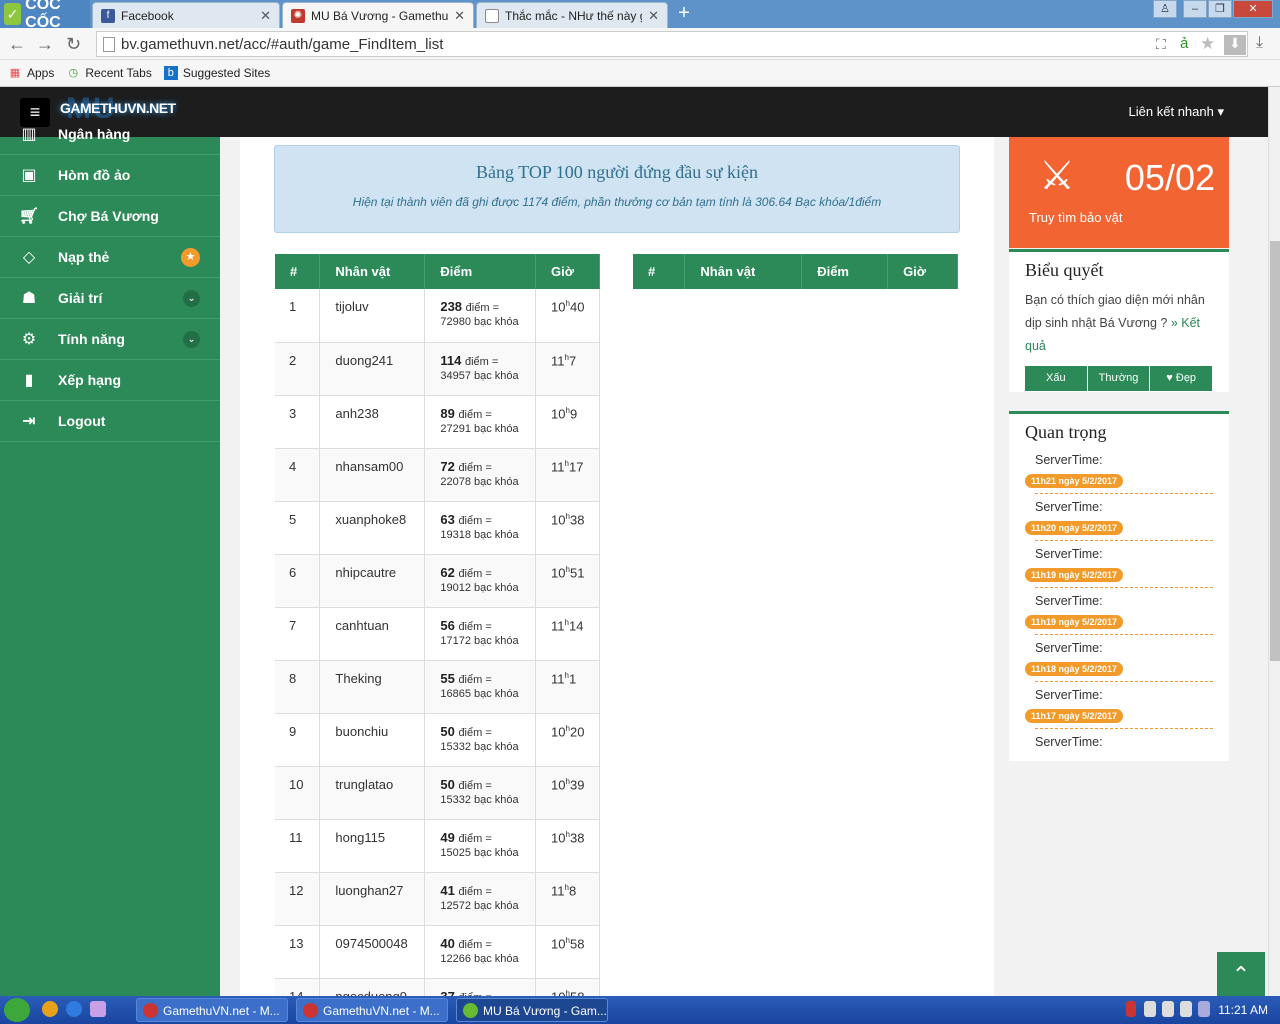 This screenshot has width=1280, height=1024. Describe the element at coordinates (1207, 44) in the screenshot. I see `star-icon: ★` at that location.